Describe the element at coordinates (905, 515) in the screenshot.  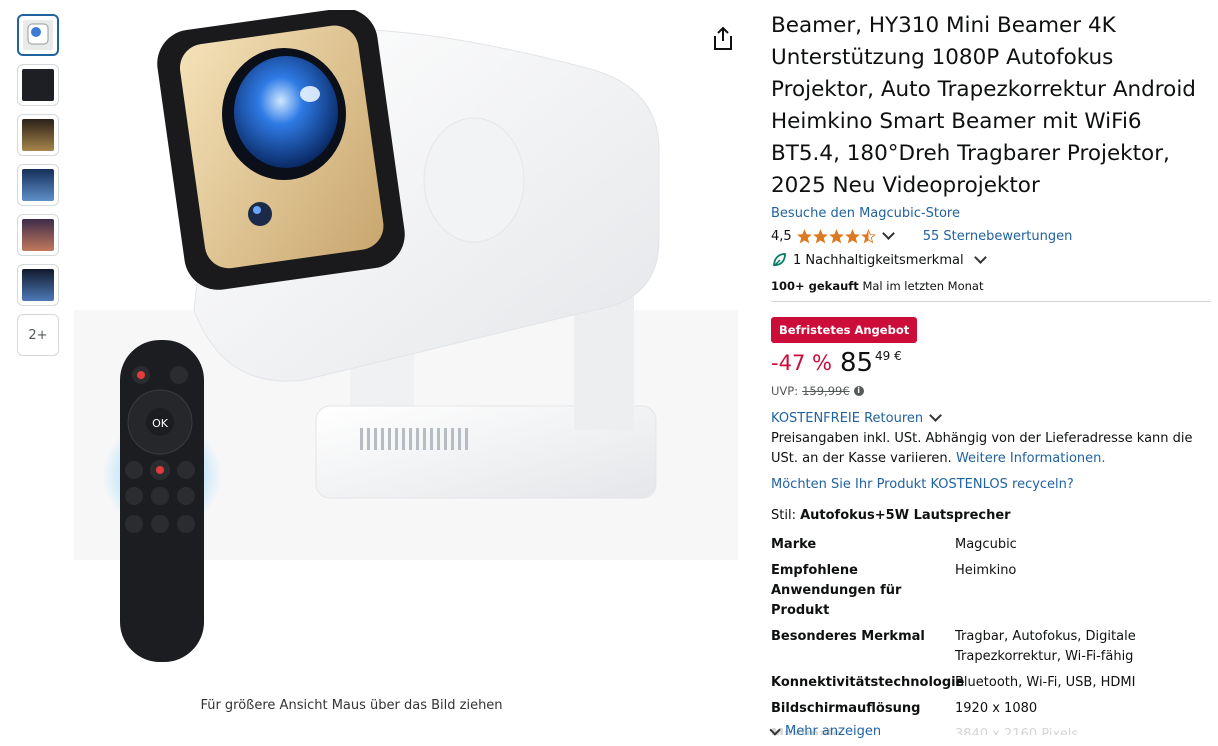
I see `style-value: Autofokus+5W Lautsprecher` at that location.